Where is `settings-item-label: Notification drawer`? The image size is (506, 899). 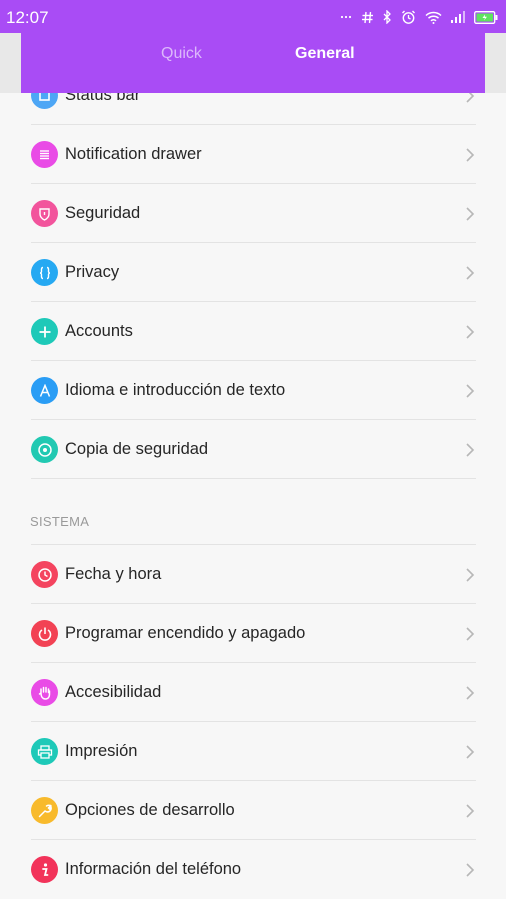
settings-item-label: Notification drawer is located at coordinates (133, 154).